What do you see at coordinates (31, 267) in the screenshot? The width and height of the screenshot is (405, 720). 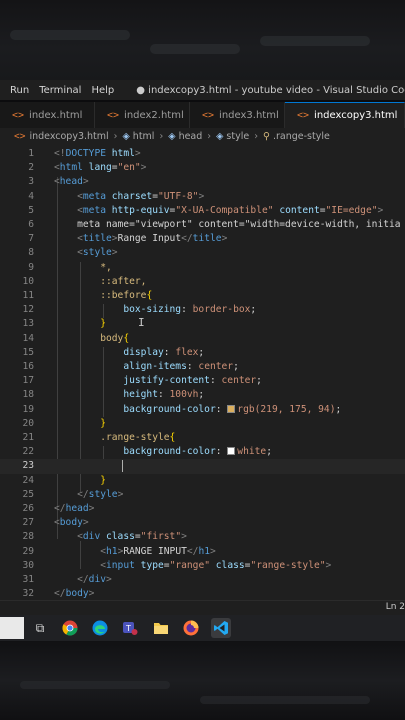 I see `line-number: 9` at bounding box center [31, 267].